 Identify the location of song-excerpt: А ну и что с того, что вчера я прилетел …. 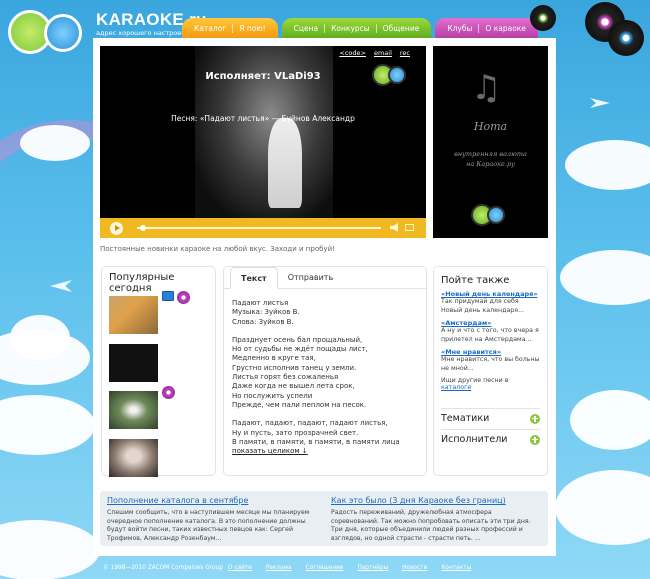
(490, 335).